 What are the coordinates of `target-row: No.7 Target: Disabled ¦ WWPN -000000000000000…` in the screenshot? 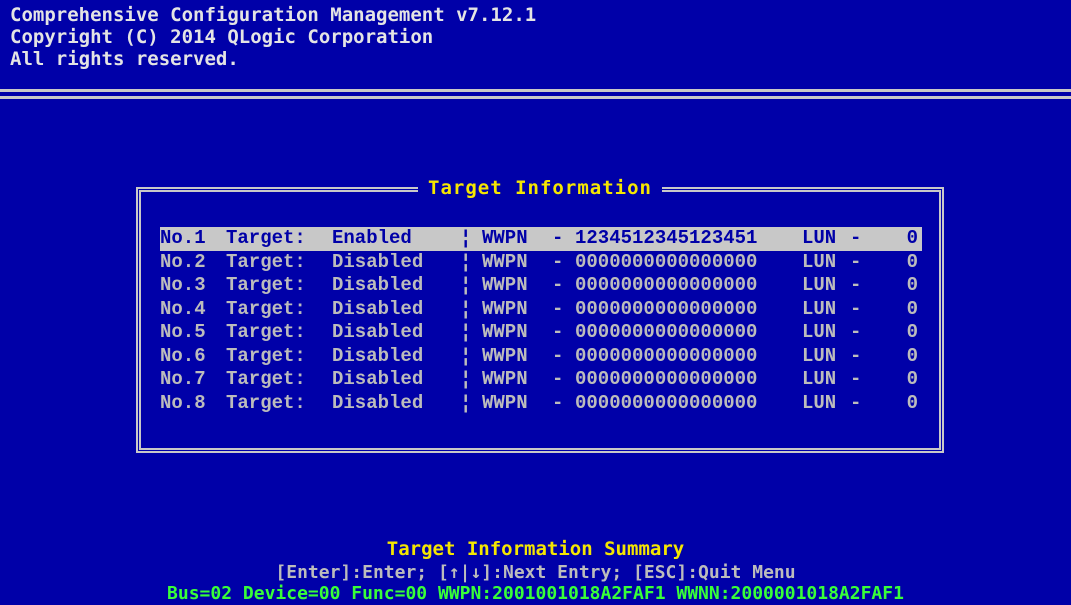 It's located at (541, 380).